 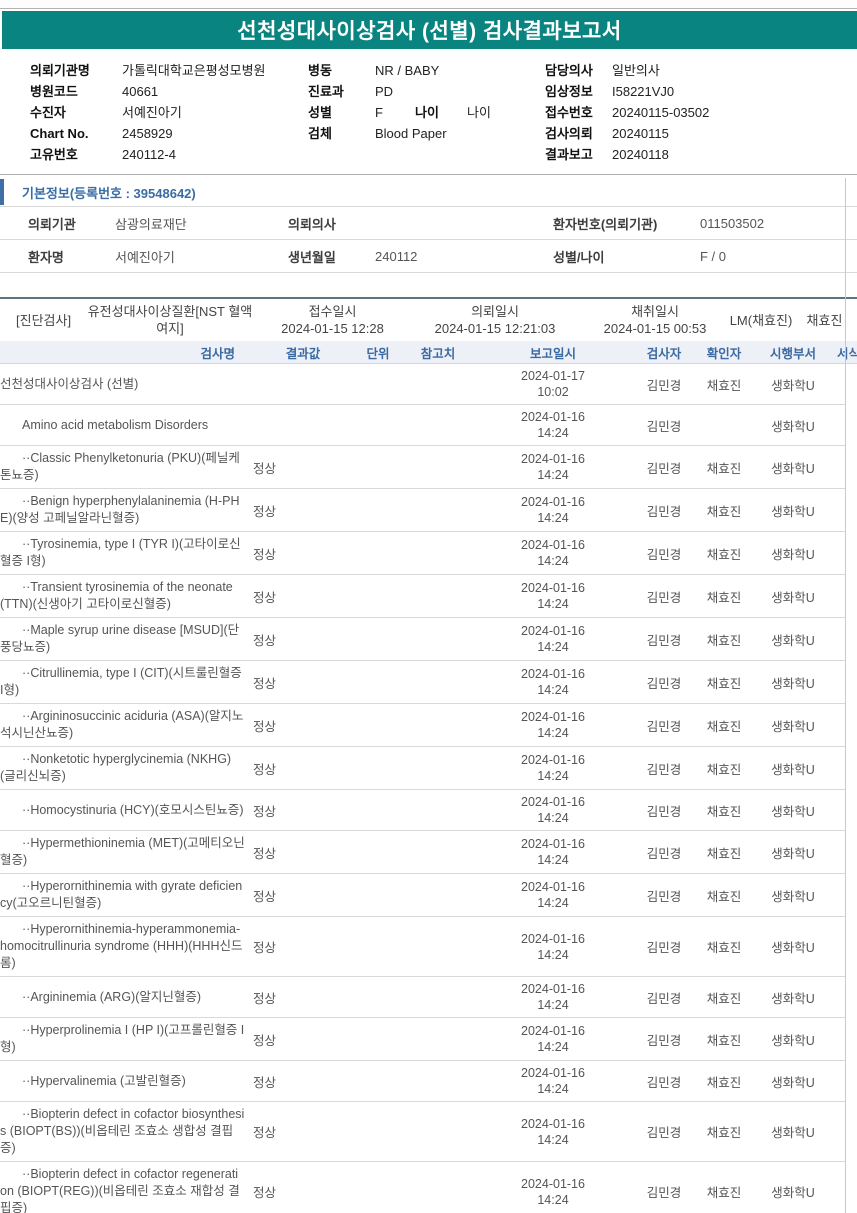 I want to click on results-table-header: 검사명 결과값 단위 참고치 보고일시 검사자 확인자 시행부서 서식, so click(x=428, y=352).